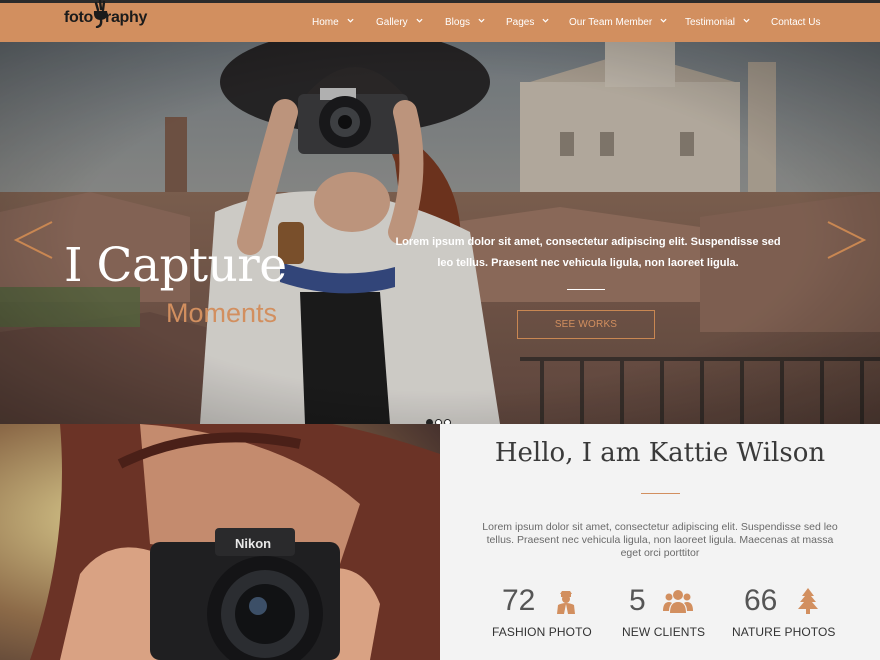  What do you see at coordinates (542, 632) in the screenshot?
I see `stat-label: FASHION PHOTO` at bounding box center [542, 632].